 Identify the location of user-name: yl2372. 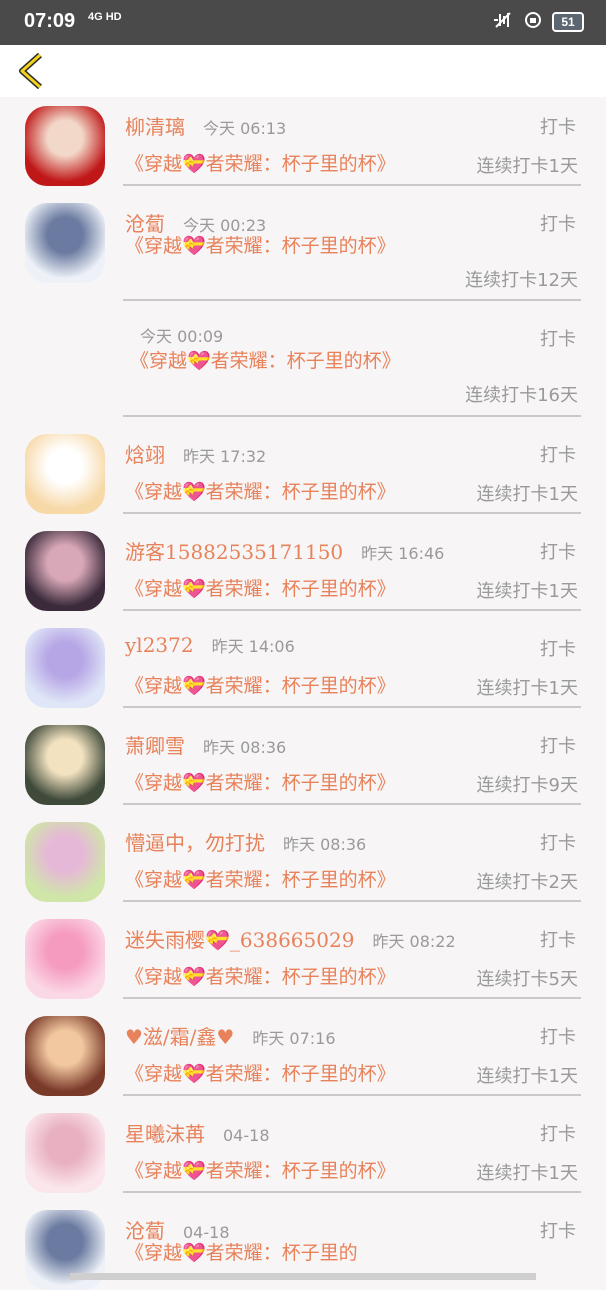
(159, 645).